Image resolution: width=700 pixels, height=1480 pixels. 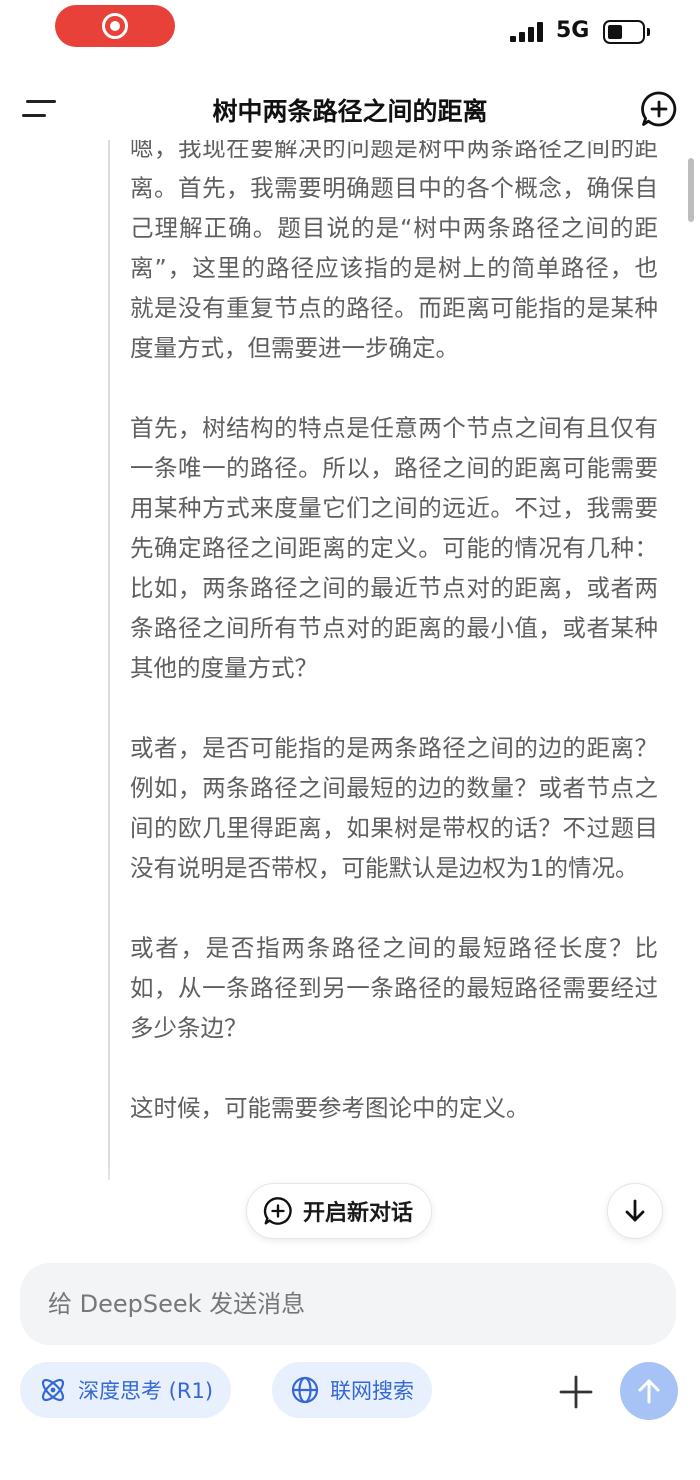 What do you see at coordinates (372, 1391) in the screenshot?
I see `web-search-label: 联网搜索` at bounding box center [372, 1391].